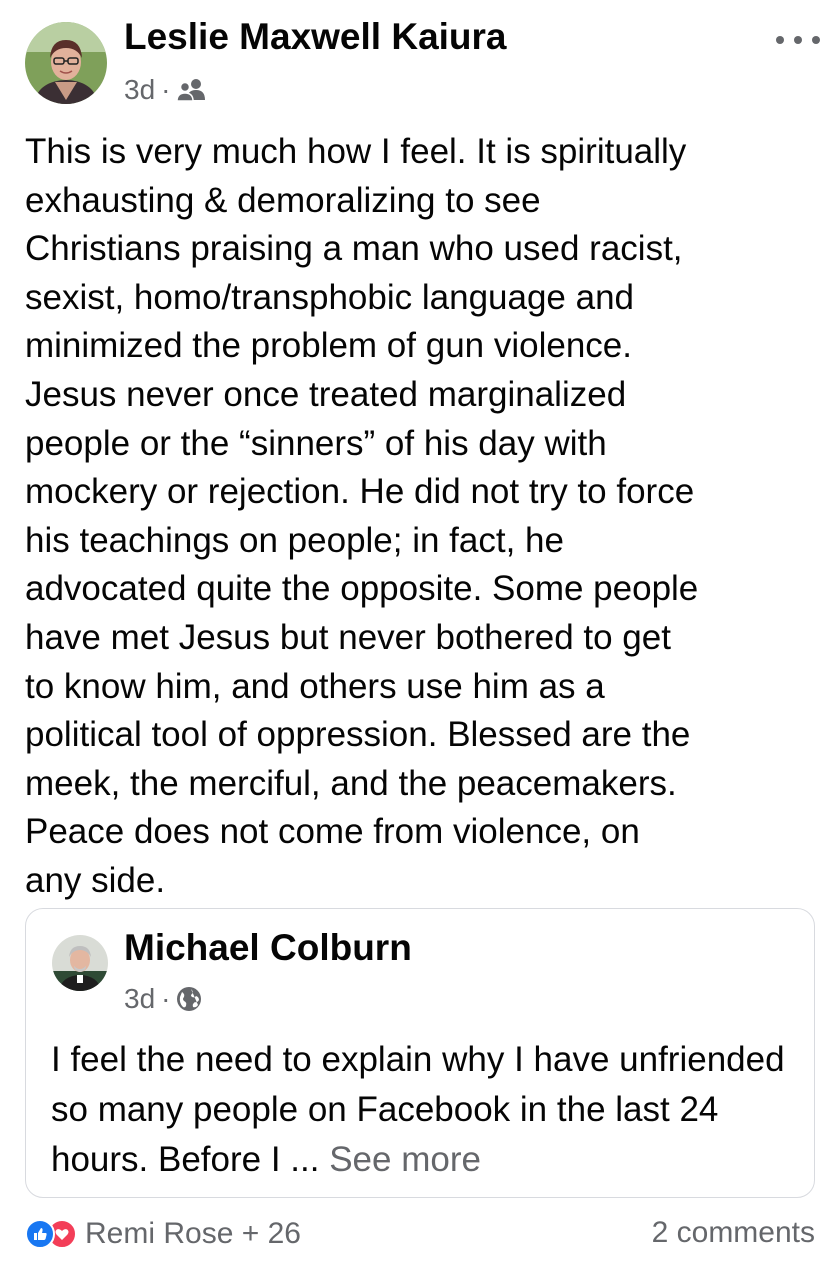 Image resolution: width=840 pixels, height=1268 pixels. Describe the element at coordinates (733, 1233) in the screenshot. I see `comments-count-link: 2 comments` at that location.